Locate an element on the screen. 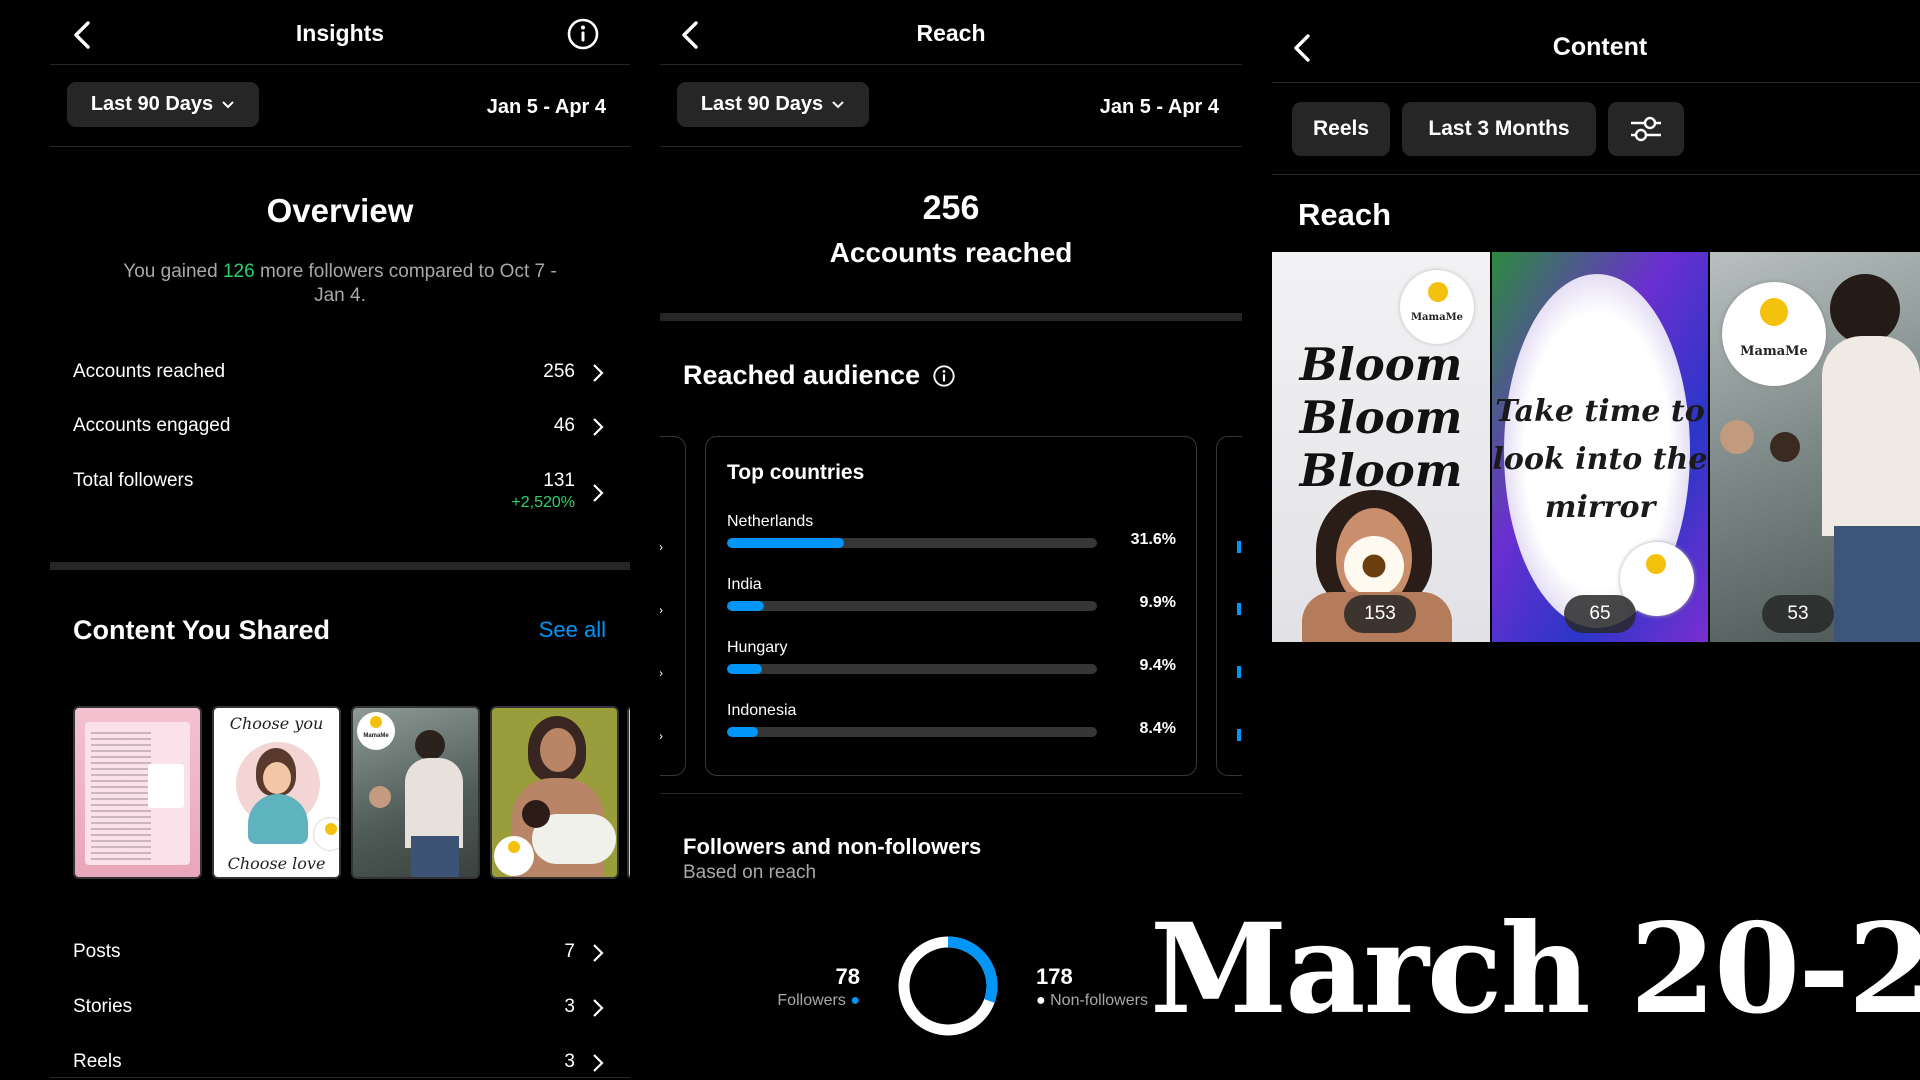 This screenshot has height=1080, width=1920. page-title: Content is located at coordinates (1600, 47).